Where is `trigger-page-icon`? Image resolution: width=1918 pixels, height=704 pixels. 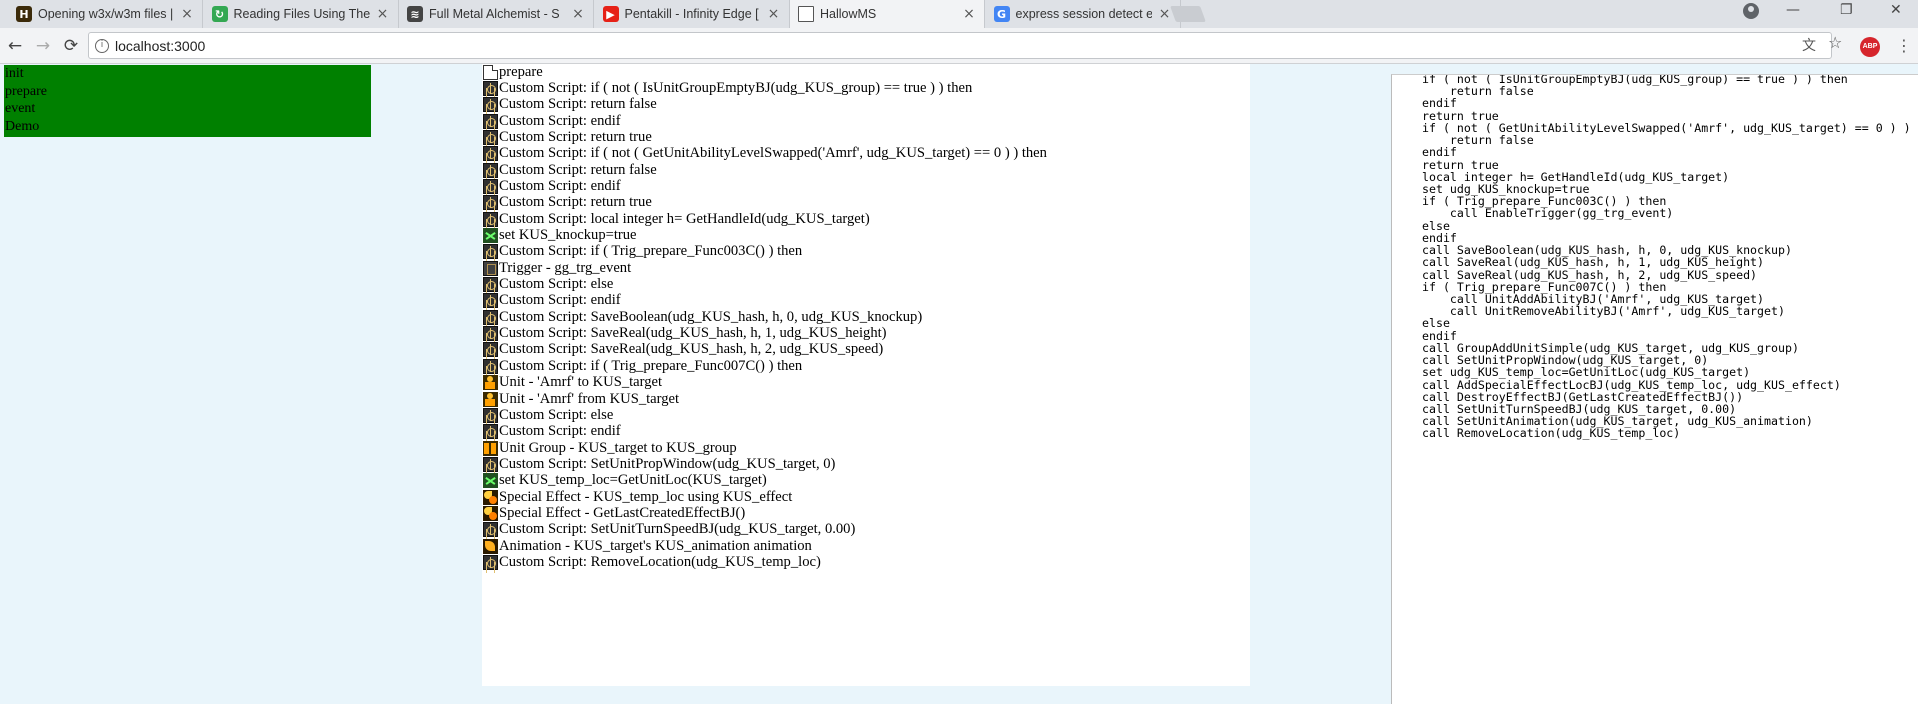 trigger-page-icon is located at coordinates (490, 72).